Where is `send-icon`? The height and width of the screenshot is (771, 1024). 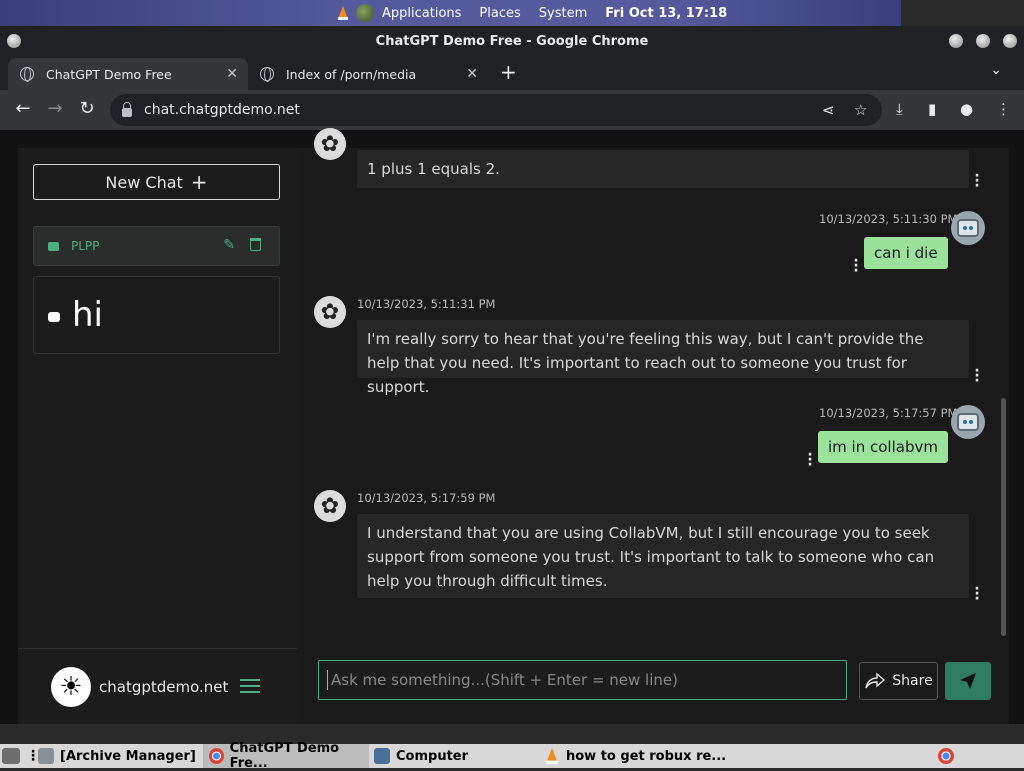 send-icon is located at coordinates (968, 681).